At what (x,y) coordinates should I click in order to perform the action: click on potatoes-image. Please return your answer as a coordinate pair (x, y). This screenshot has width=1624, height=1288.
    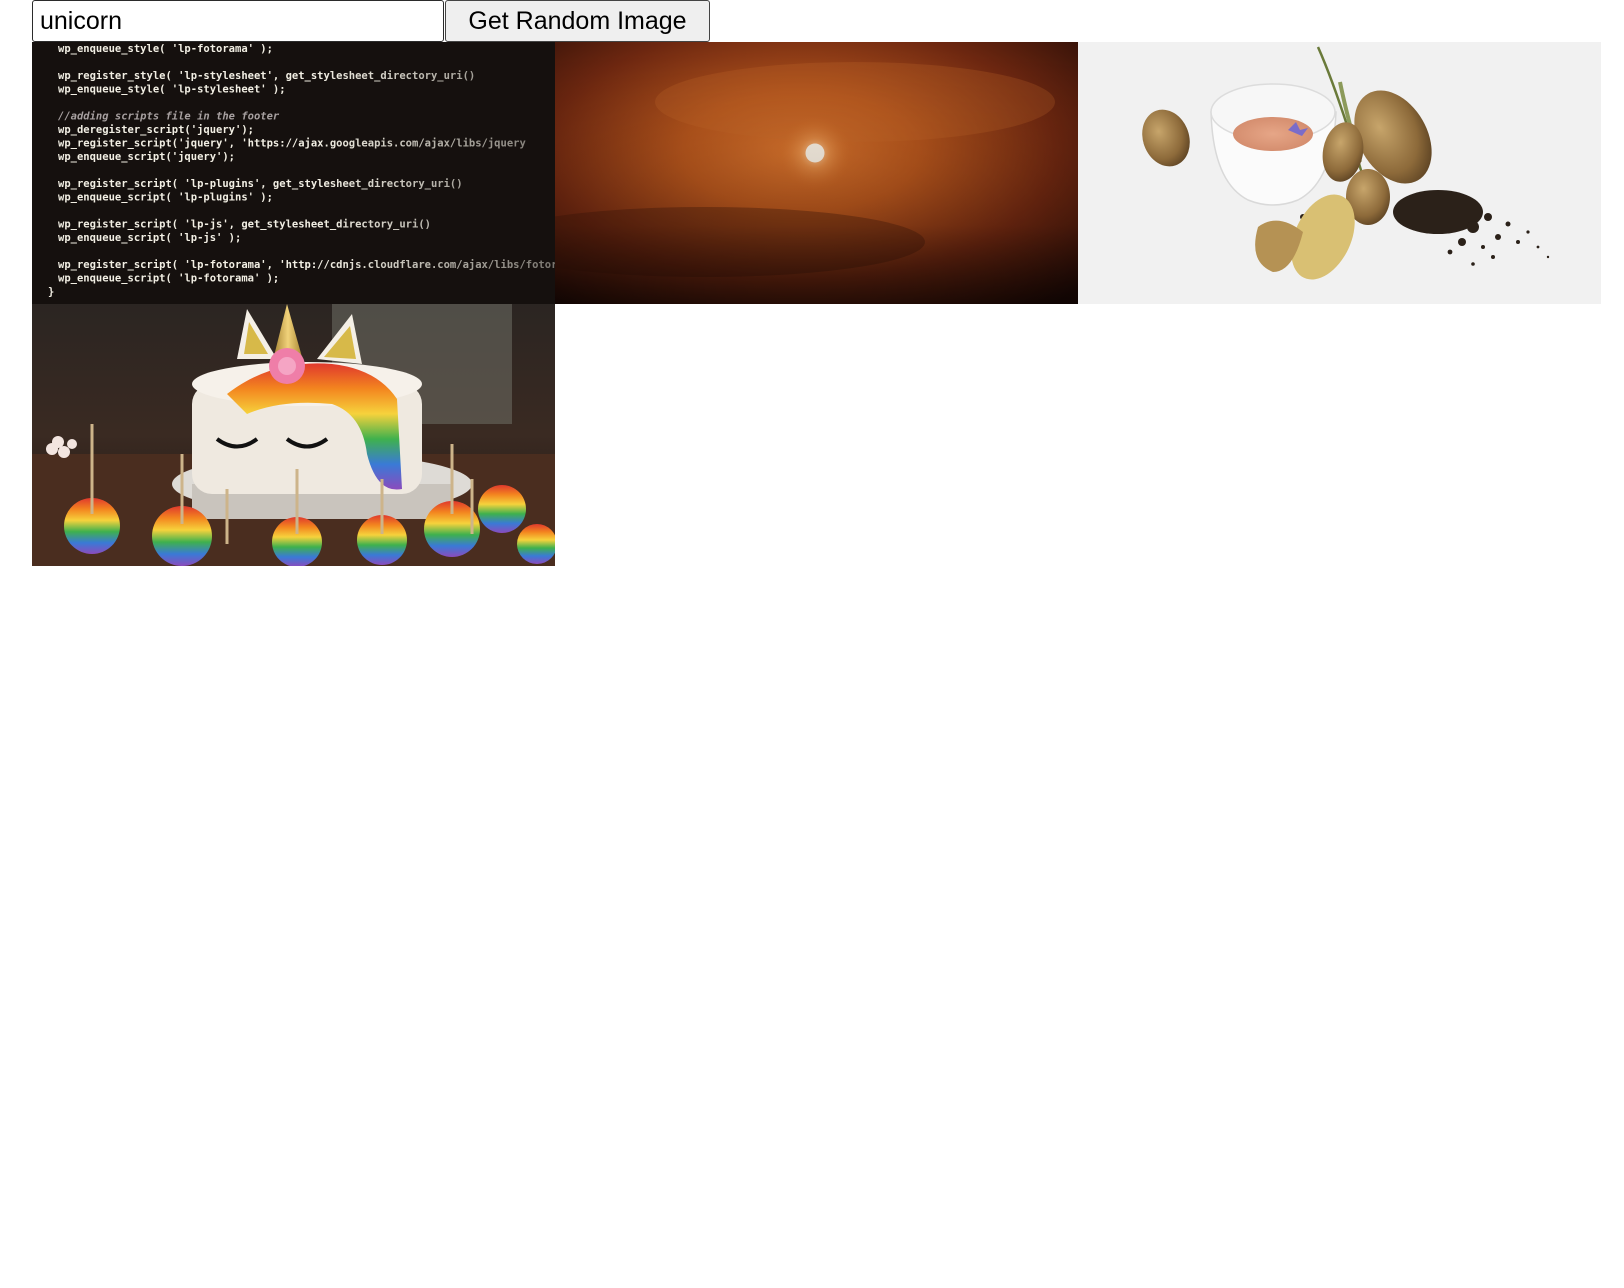
    Looking at the image, I should click on (1339, 173).